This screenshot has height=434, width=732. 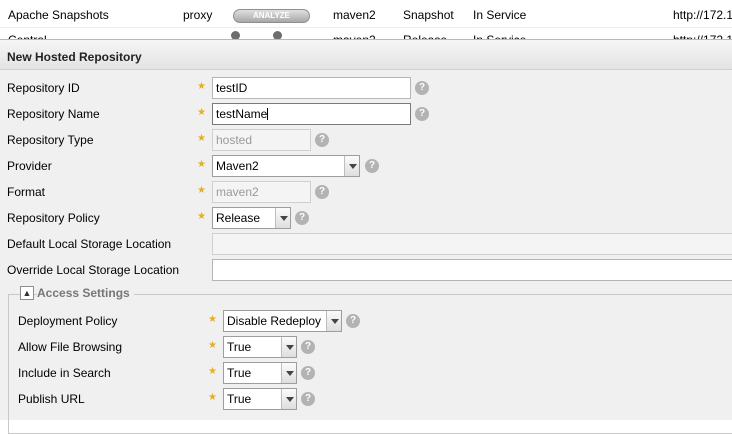 I want to click on file-browsing-label: Allow File Browsing, so click(x=70, y=347).